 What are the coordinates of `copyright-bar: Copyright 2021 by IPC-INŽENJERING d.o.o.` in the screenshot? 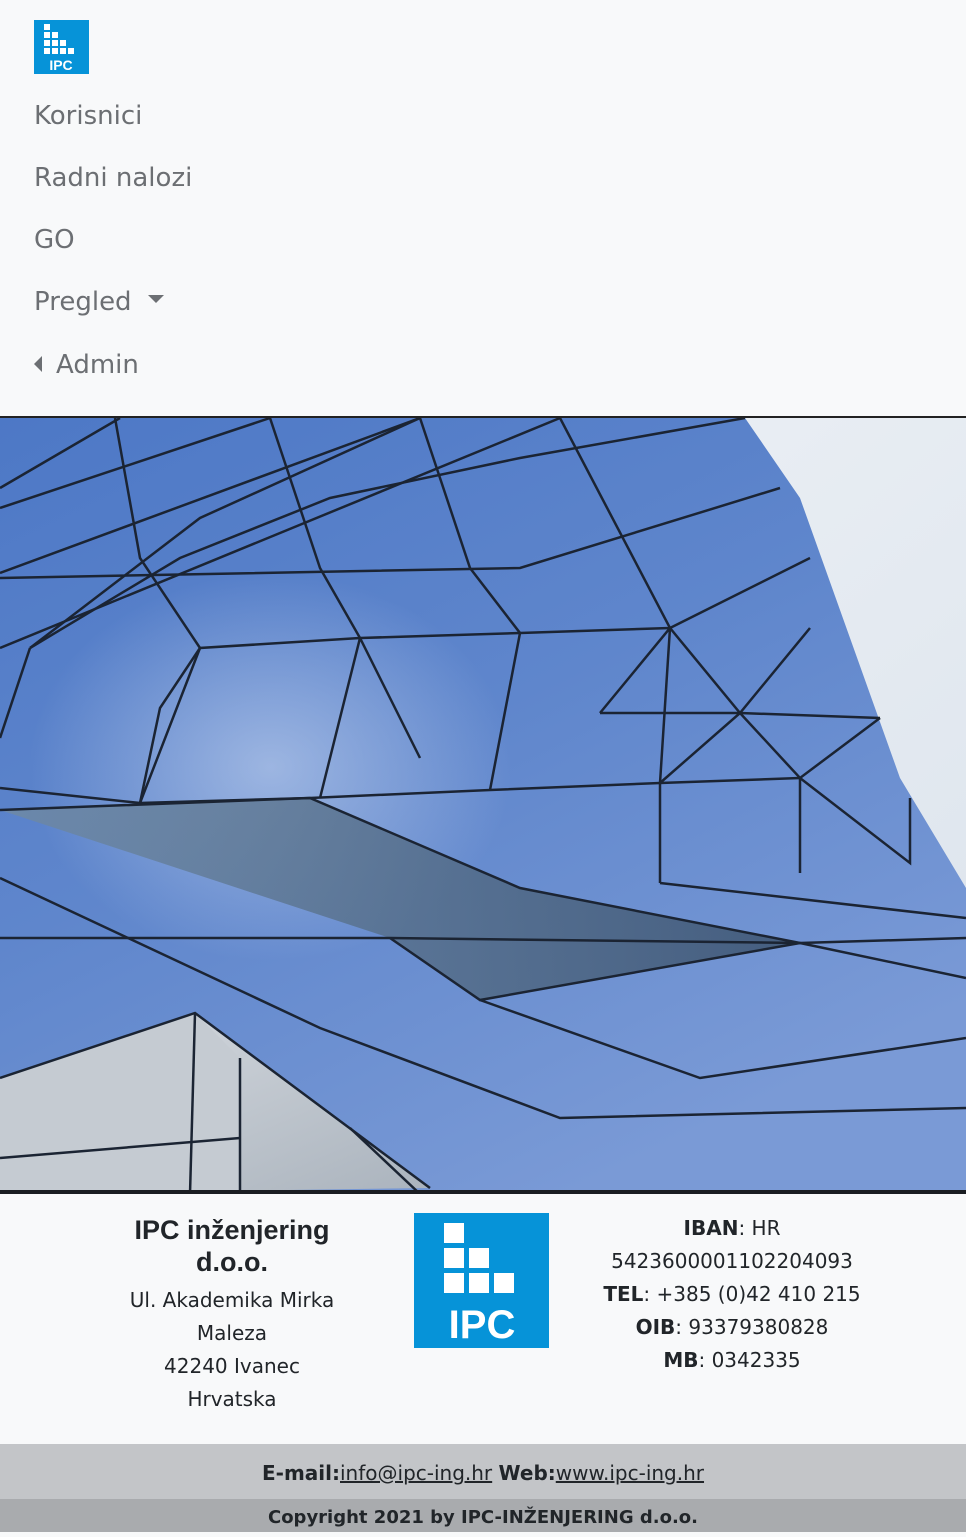 It's located at (483, 1515).